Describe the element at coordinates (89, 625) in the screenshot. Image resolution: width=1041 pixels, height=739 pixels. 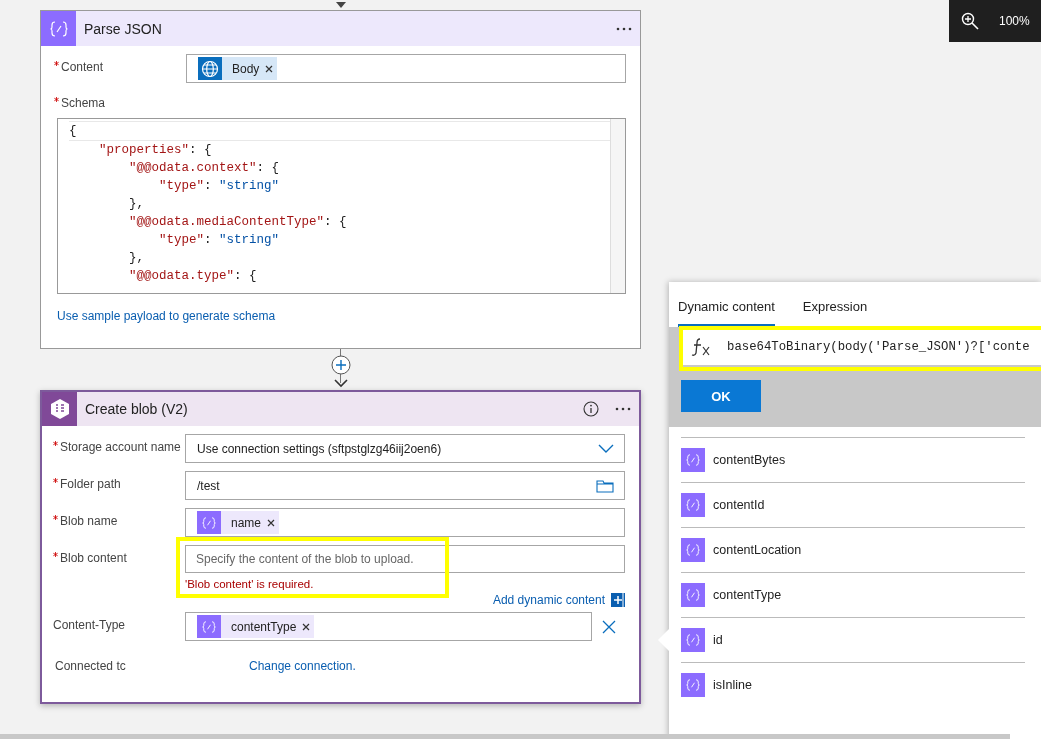
I see `field-label: Content-Type` at that location.